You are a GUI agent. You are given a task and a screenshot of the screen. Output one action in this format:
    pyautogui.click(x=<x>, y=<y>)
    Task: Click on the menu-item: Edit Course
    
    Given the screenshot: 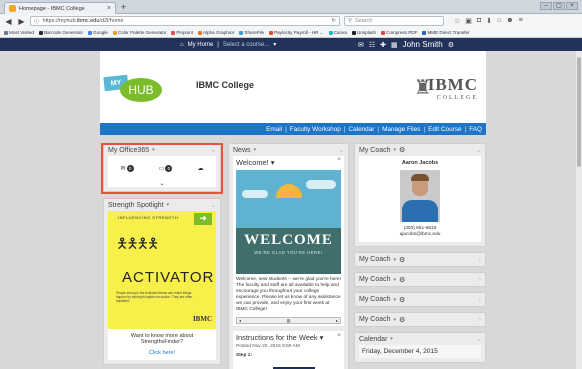 What is the action you would take?
    pyautogui.click(x=444, y=129)
    